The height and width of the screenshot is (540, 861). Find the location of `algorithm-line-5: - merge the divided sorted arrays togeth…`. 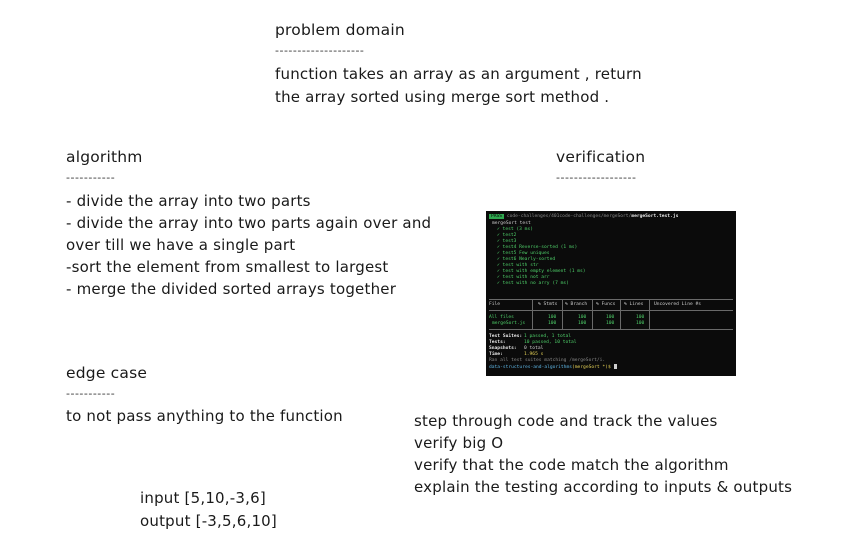

algorithm-line-5: - merge the divided sorted arrays togeth… is located at coordinates (231, 289).